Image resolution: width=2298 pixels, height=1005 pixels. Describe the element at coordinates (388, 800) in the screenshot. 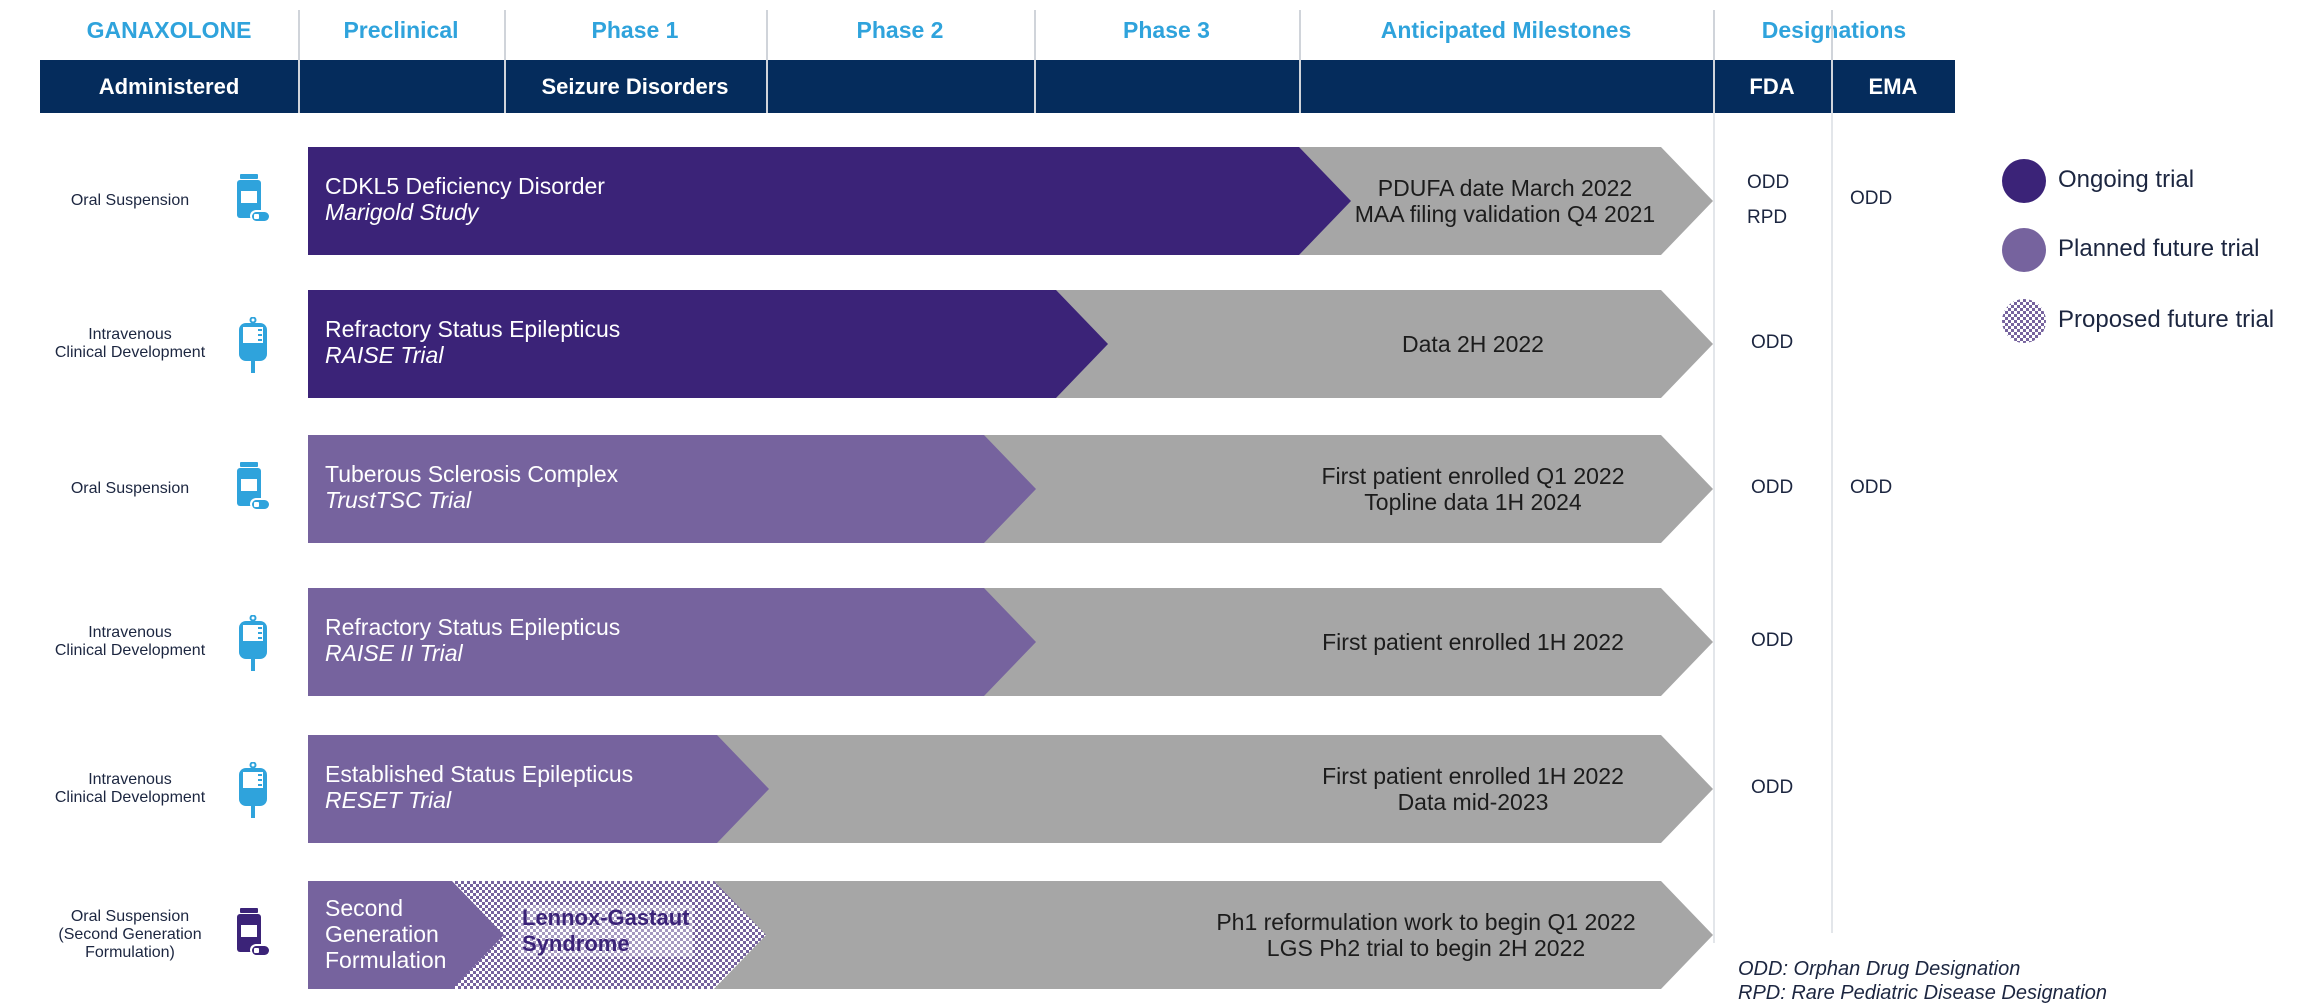

I see `trial-name: RESET Trial` at that location.